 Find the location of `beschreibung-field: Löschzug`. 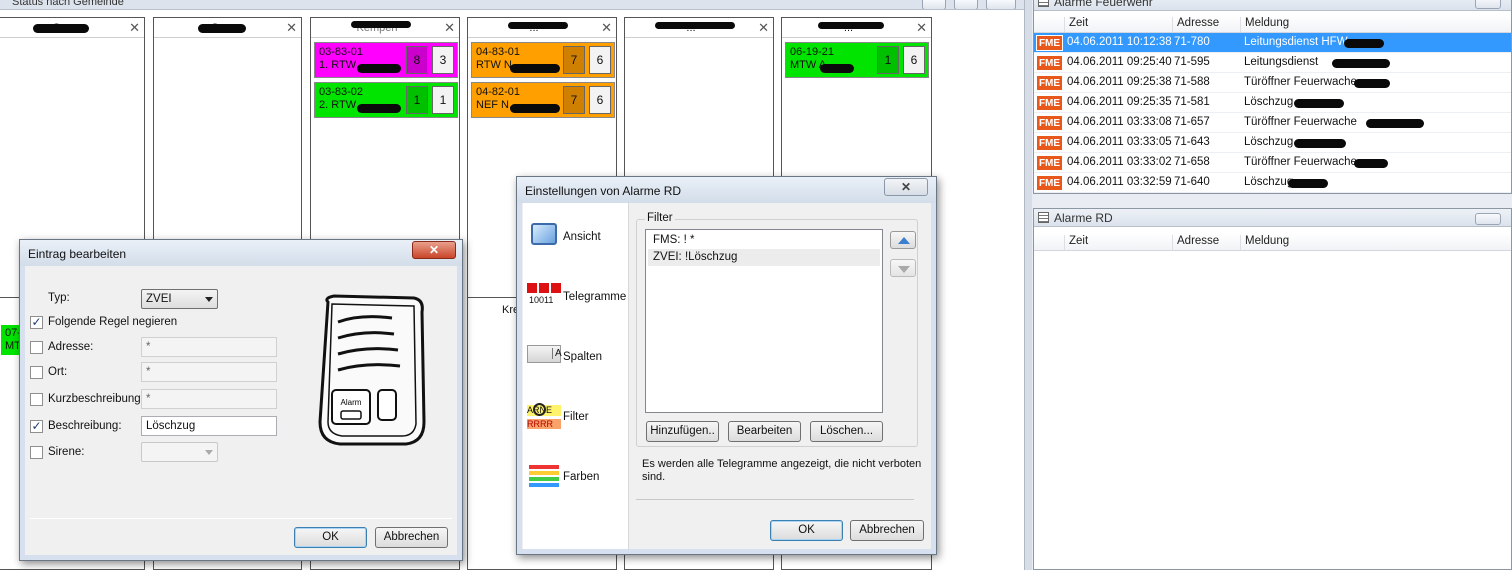

beschreibung-field: Löschzug is located at coordinates (209, 426).